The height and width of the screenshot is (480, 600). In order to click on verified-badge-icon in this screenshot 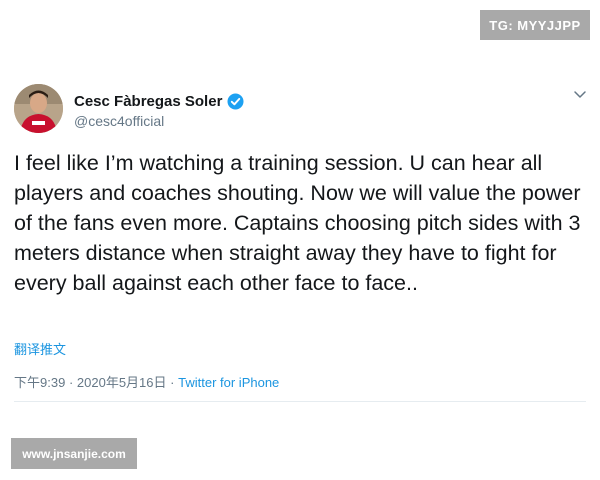, I will do `click(235, 101)`.